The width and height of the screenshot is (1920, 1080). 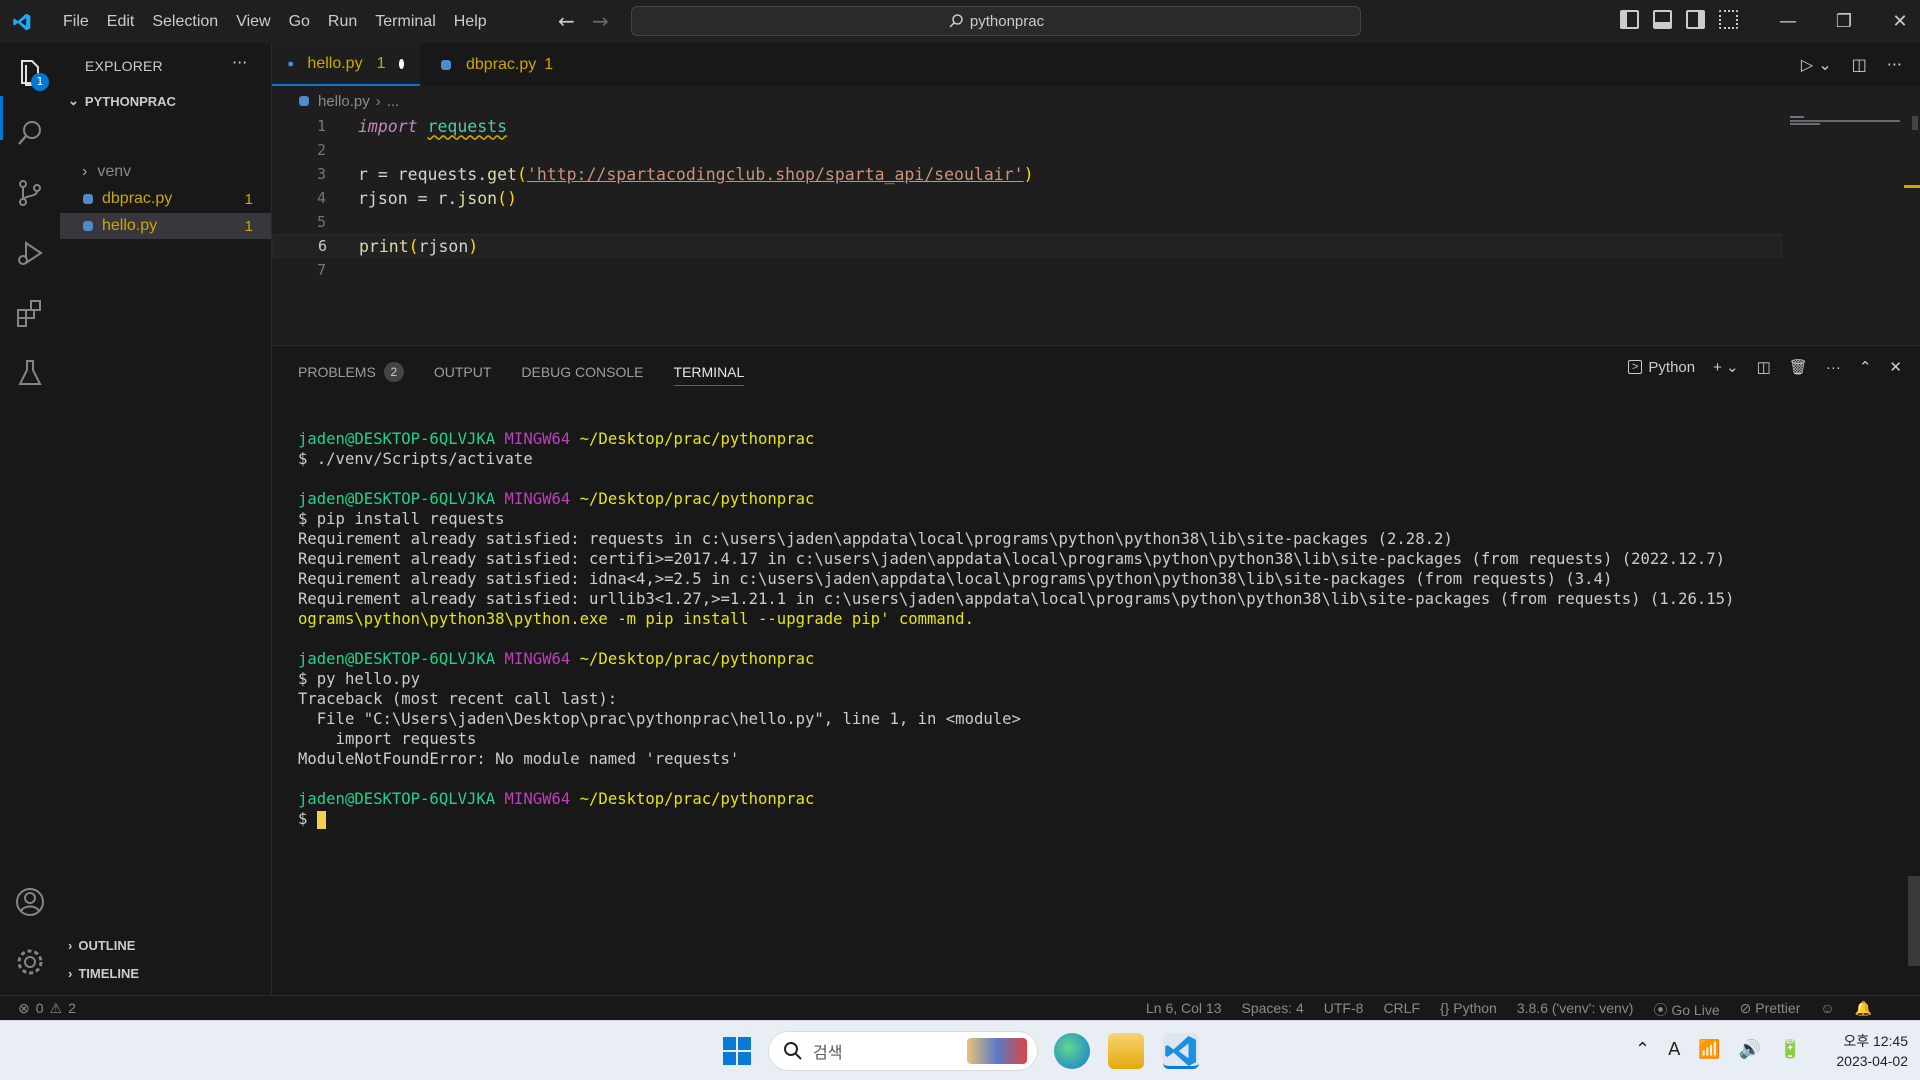 What do you see at coordinates (507, 198) in the screenshot?
I see `paren: ()` at bounding box center [507, 198].